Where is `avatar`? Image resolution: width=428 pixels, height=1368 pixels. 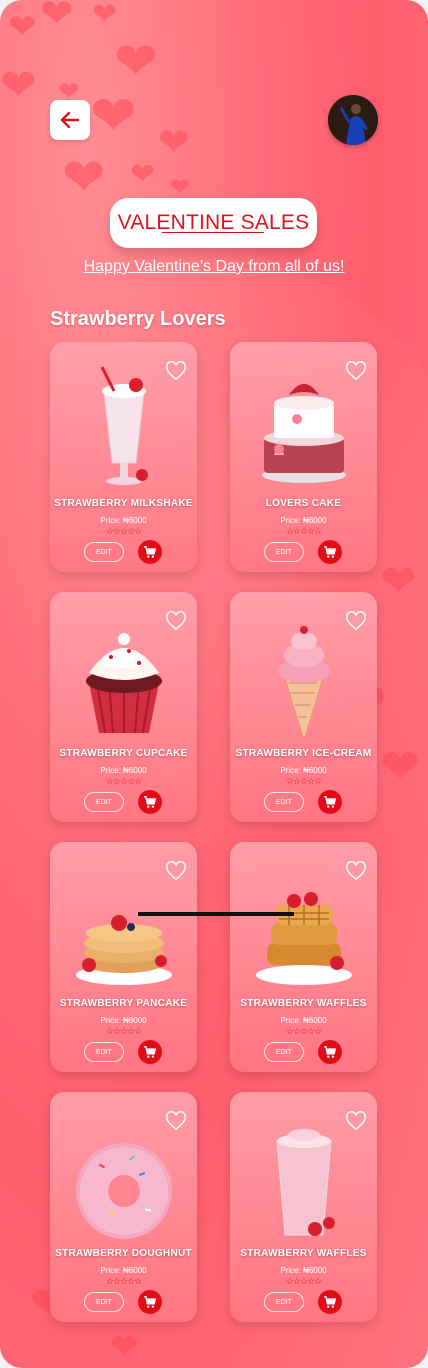
avatar is located at coordinates (353, 120).